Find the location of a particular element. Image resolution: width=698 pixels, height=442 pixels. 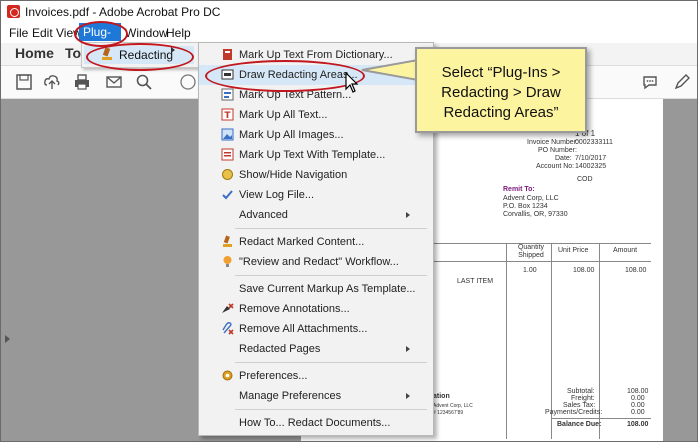

invoice-date: 7/10/2017 is located at coordinates (591, 158).